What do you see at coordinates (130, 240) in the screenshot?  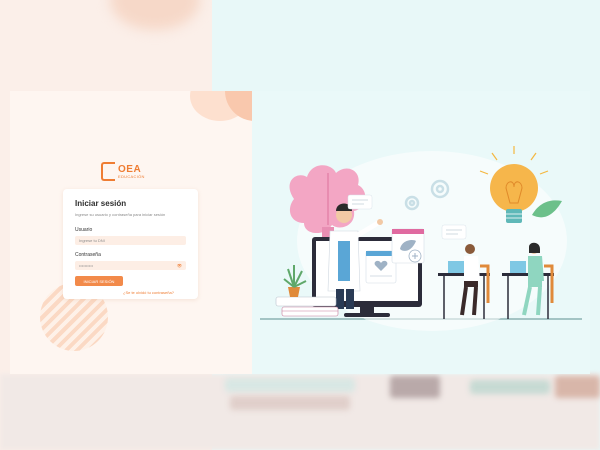 I see `username-input: Ingrese tu DNI` at bounding box center [130, 240].